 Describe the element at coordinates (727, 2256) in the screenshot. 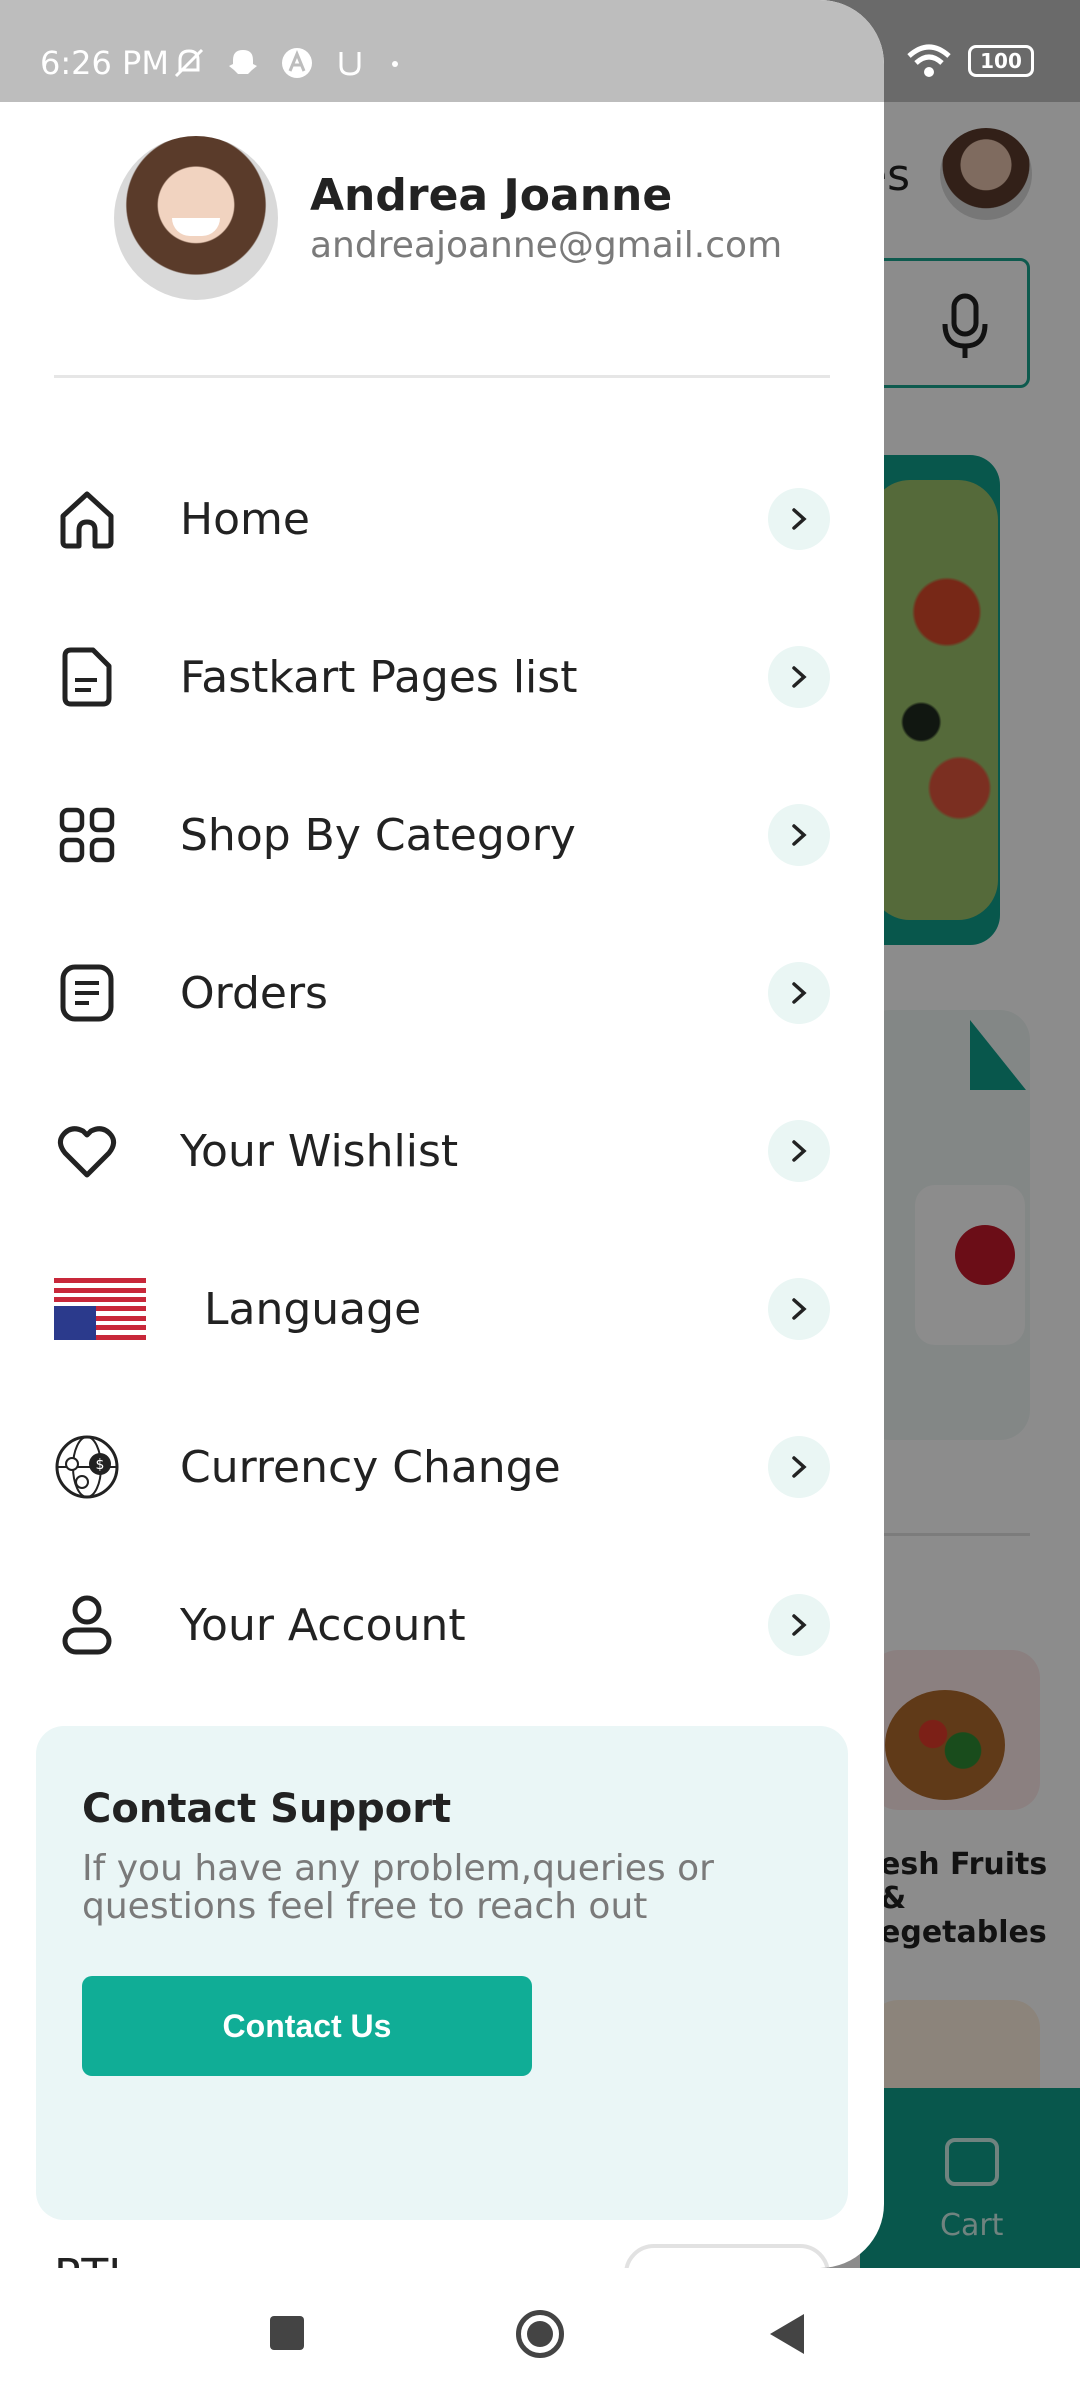

I see `rtl-toggle` at that location.